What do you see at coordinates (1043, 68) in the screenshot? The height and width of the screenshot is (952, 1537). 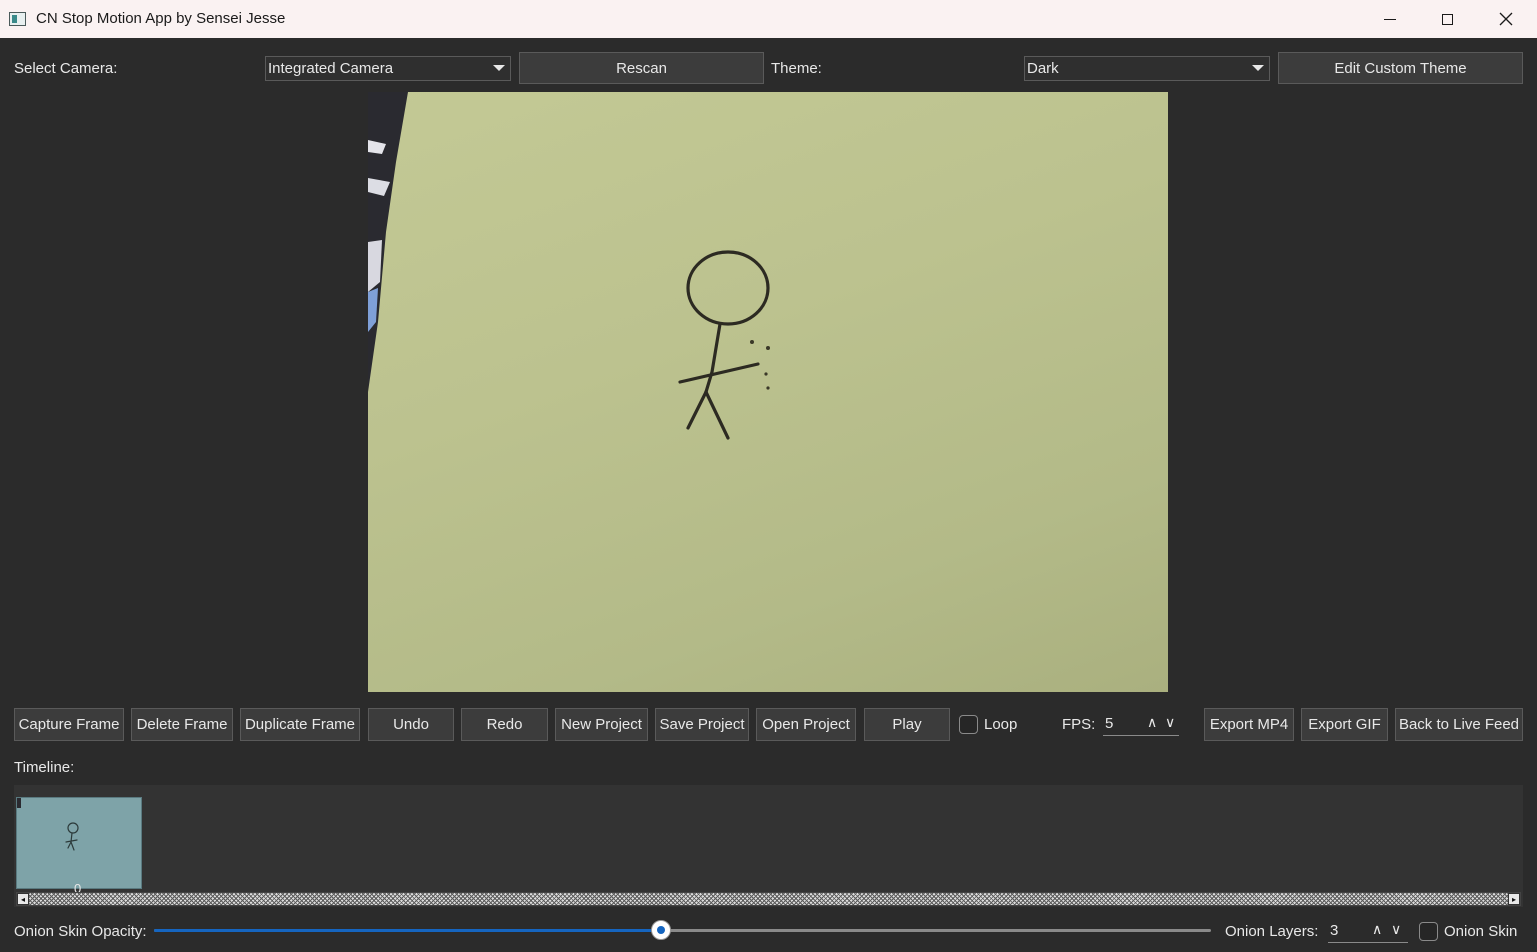 I see `theme-select-value: Dark` at bounding box center [1043, 68].